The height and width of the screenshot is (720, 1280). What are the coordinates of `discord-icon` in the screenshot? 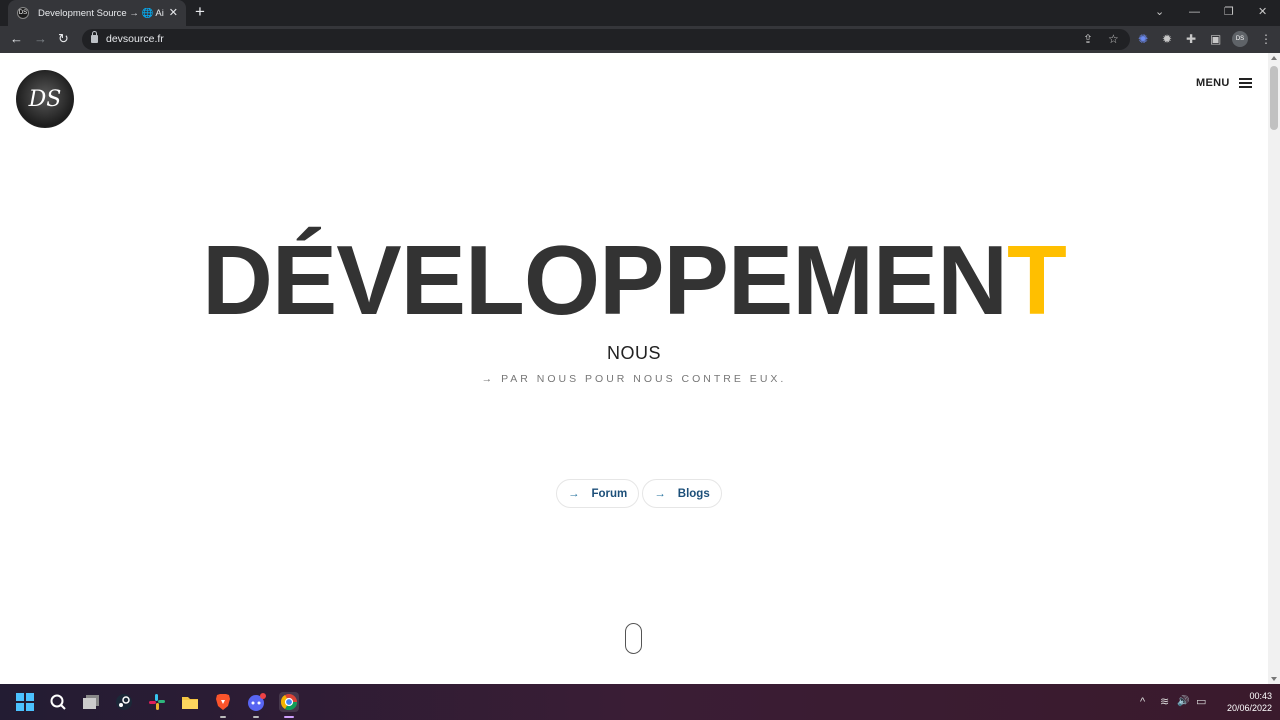 It's located at (256, 702).